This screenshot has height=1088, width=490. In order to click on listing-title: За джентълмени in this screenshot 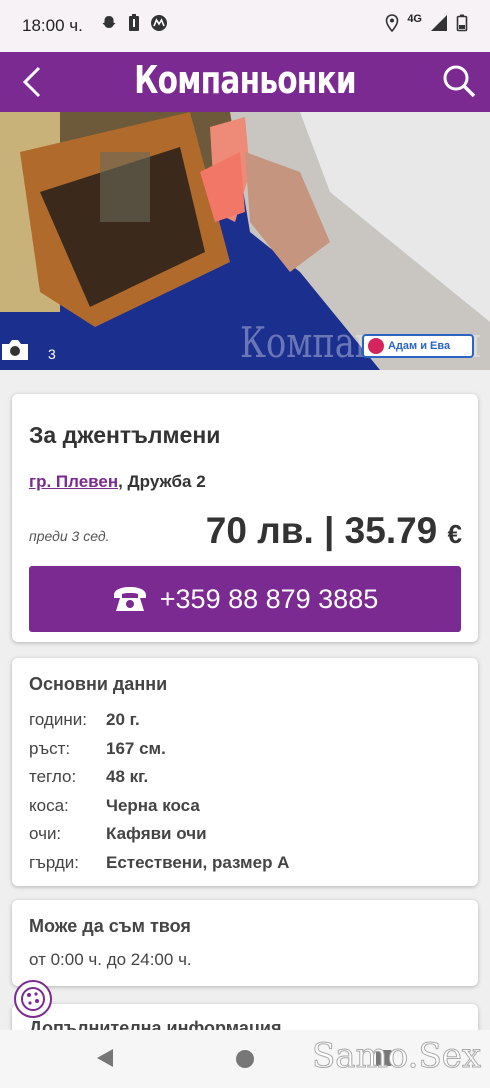, I will do `click(125, 435)`.